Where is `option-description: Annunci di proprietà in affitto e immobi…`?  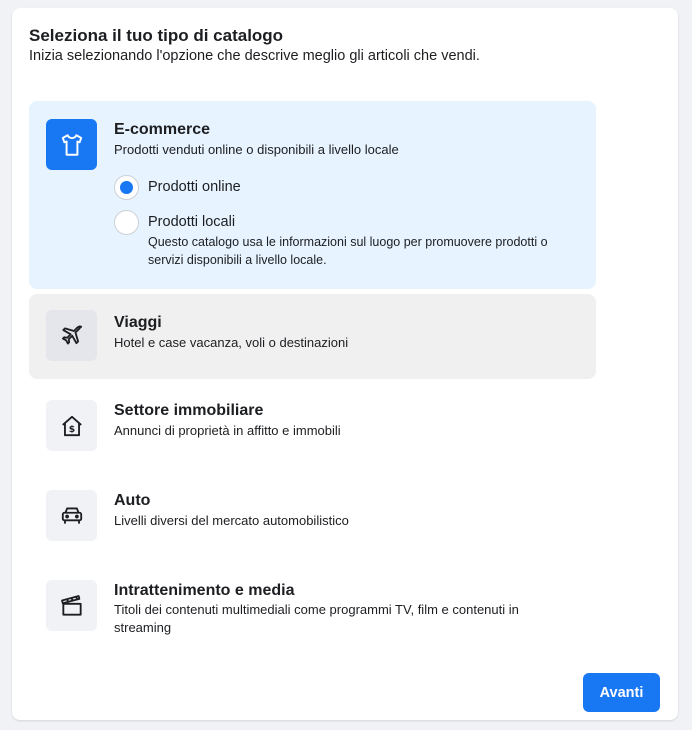
option-description: Annunci di proprietà in affitto e immobi… is located at coordinates (227, 430).